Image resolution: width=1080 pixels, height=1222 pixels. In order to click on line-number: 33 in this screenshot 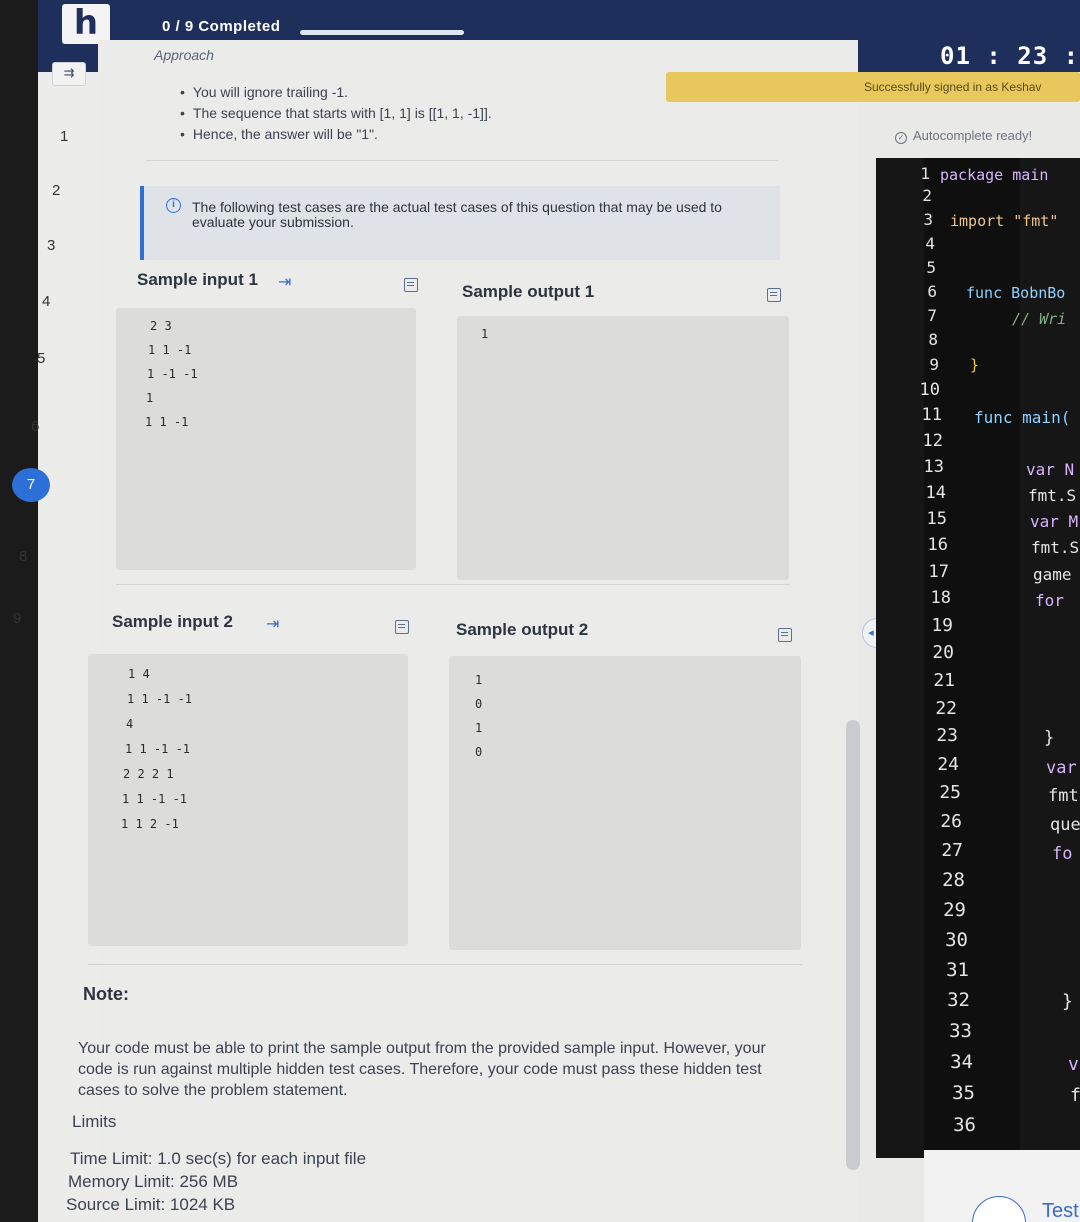, I will do `click(960, 1031)`.